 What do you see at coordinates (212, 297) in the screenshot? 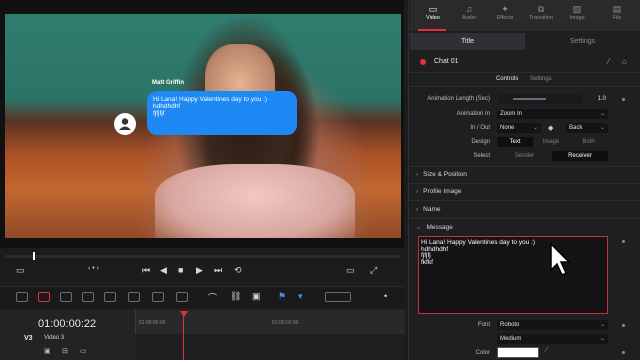
I see `snapping-icon: ⌒` at bounding box center [212, 297].